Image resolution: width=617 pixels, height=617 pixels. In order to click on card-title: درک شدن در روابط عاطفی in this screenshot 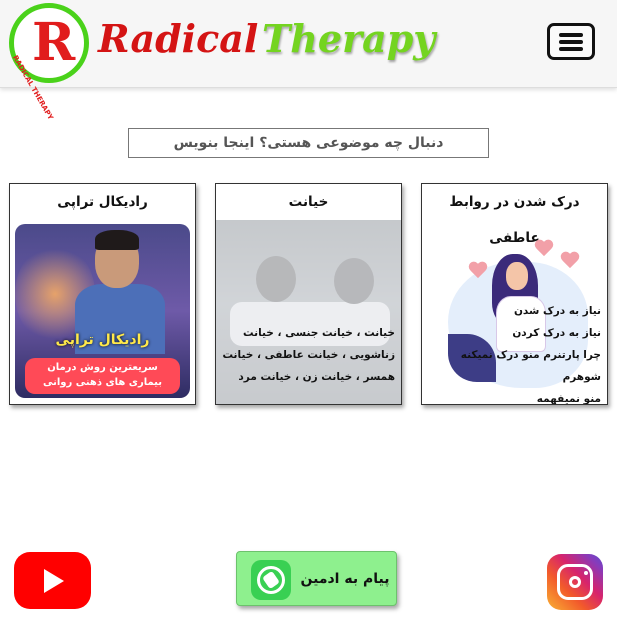, I will do `click(514, 220)`.